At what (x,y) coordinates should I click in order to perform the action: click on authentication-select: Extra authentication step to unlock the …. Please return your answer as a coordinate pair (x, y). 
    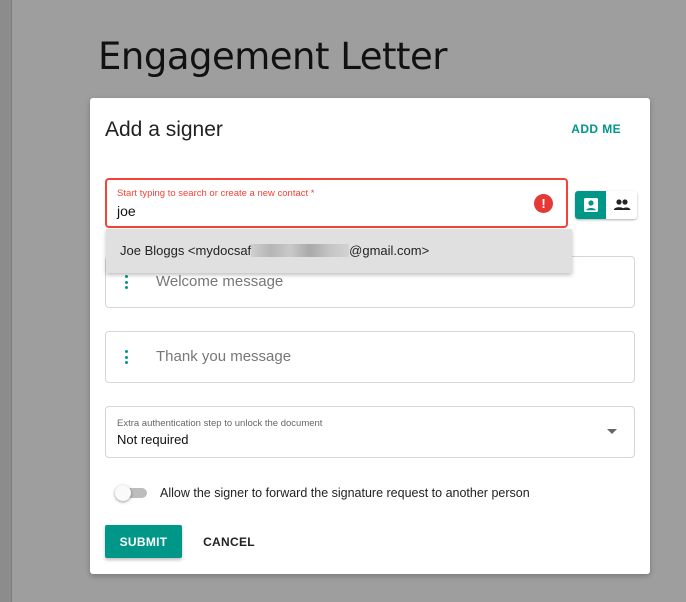
    Looking at the image, I should click on (370, 432).